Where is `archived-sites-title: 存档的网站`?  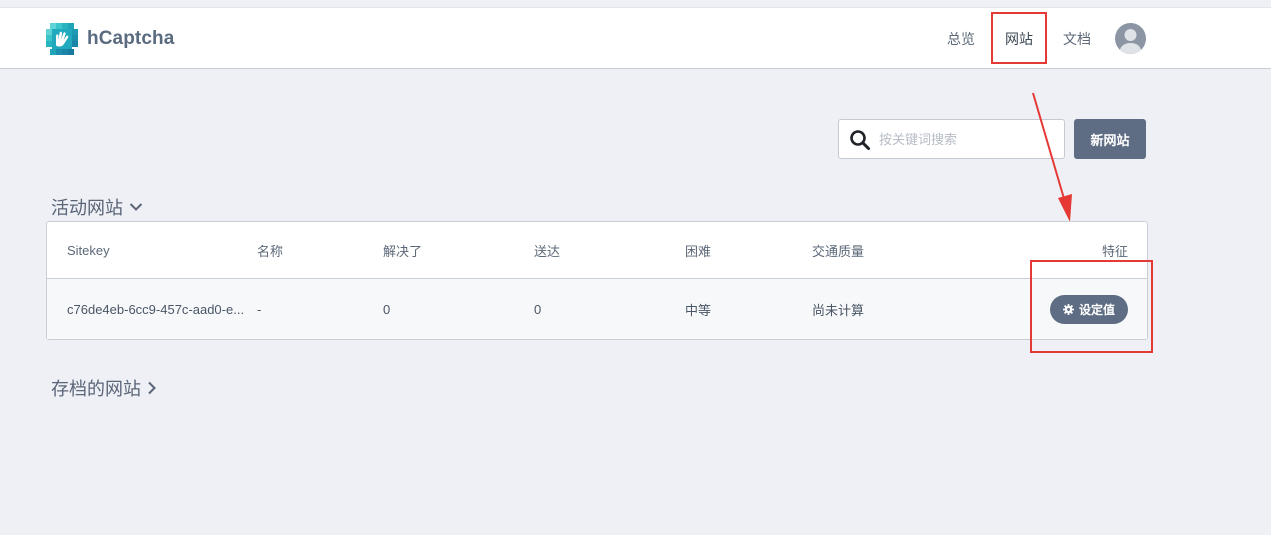 archived-sites-title: 存档的网站 is located at coordinates (96, 389).